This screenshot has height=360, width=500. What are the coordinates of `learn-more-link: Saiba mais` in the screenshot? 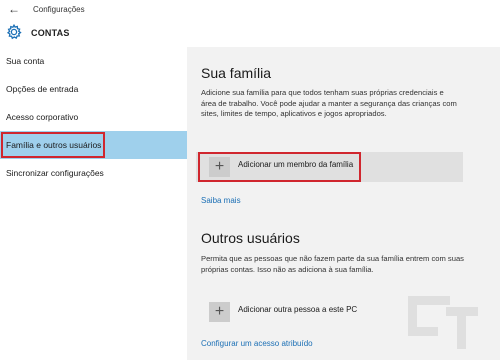 It's located at (221, 200).